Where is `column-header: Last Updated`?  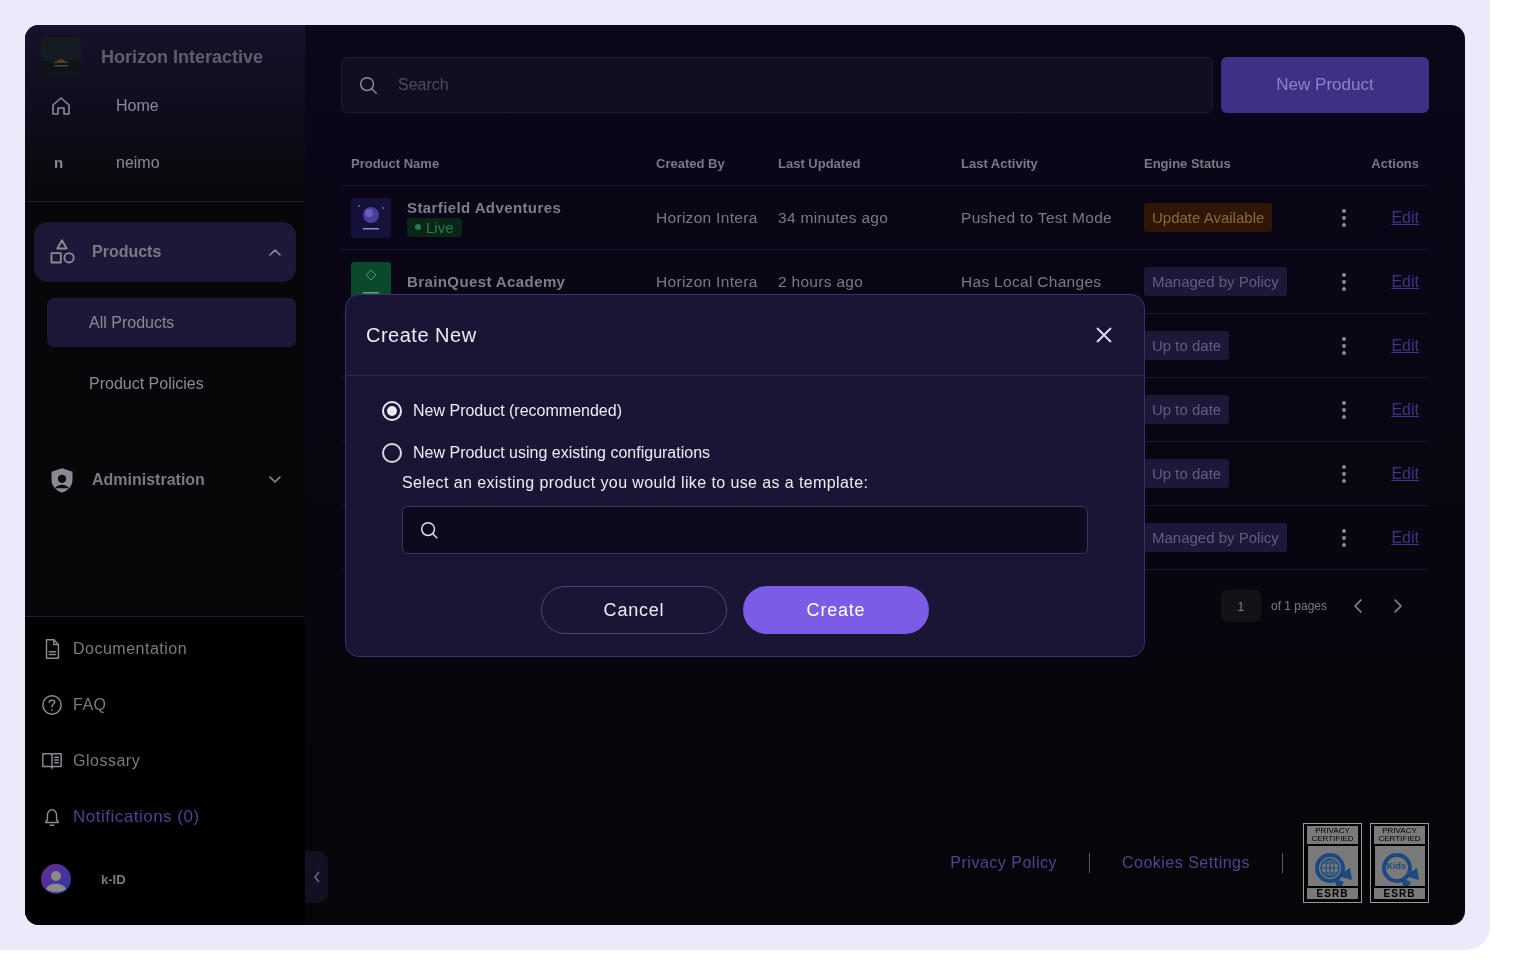 column-header: Last Updated is located at coordinates (819, 163).